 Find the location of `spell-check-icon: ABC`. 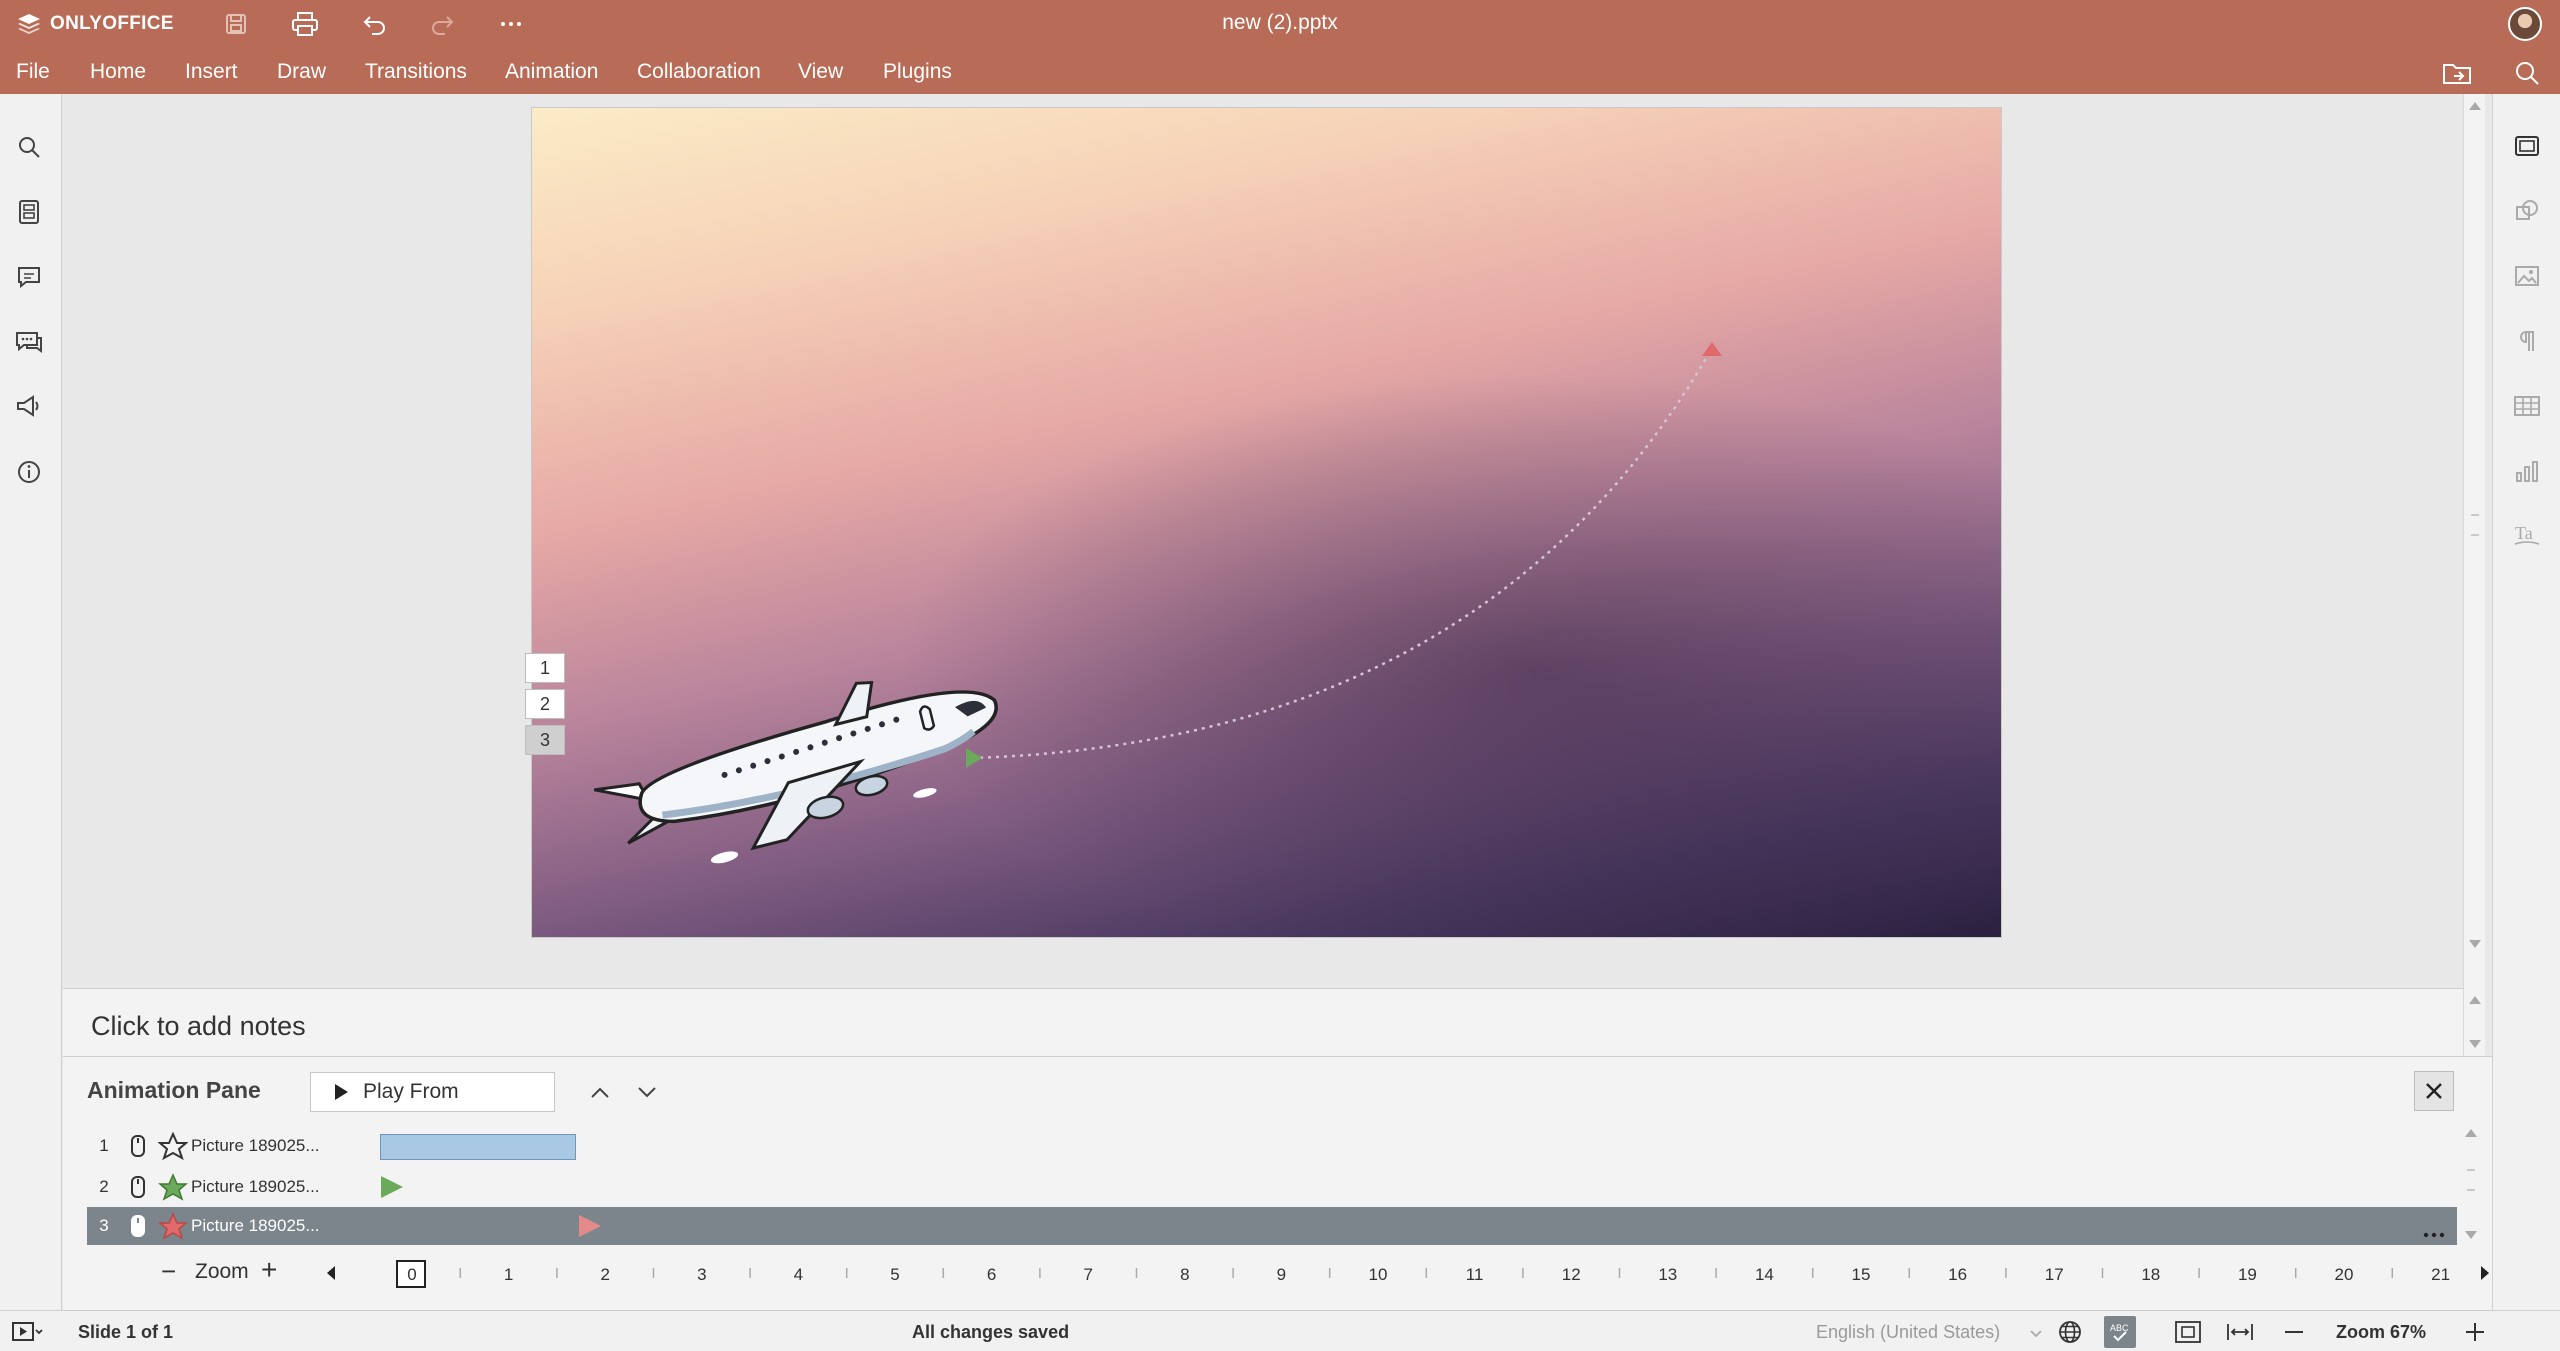

spell-check-icon: ABC is located at coordinates (2120, 1332).